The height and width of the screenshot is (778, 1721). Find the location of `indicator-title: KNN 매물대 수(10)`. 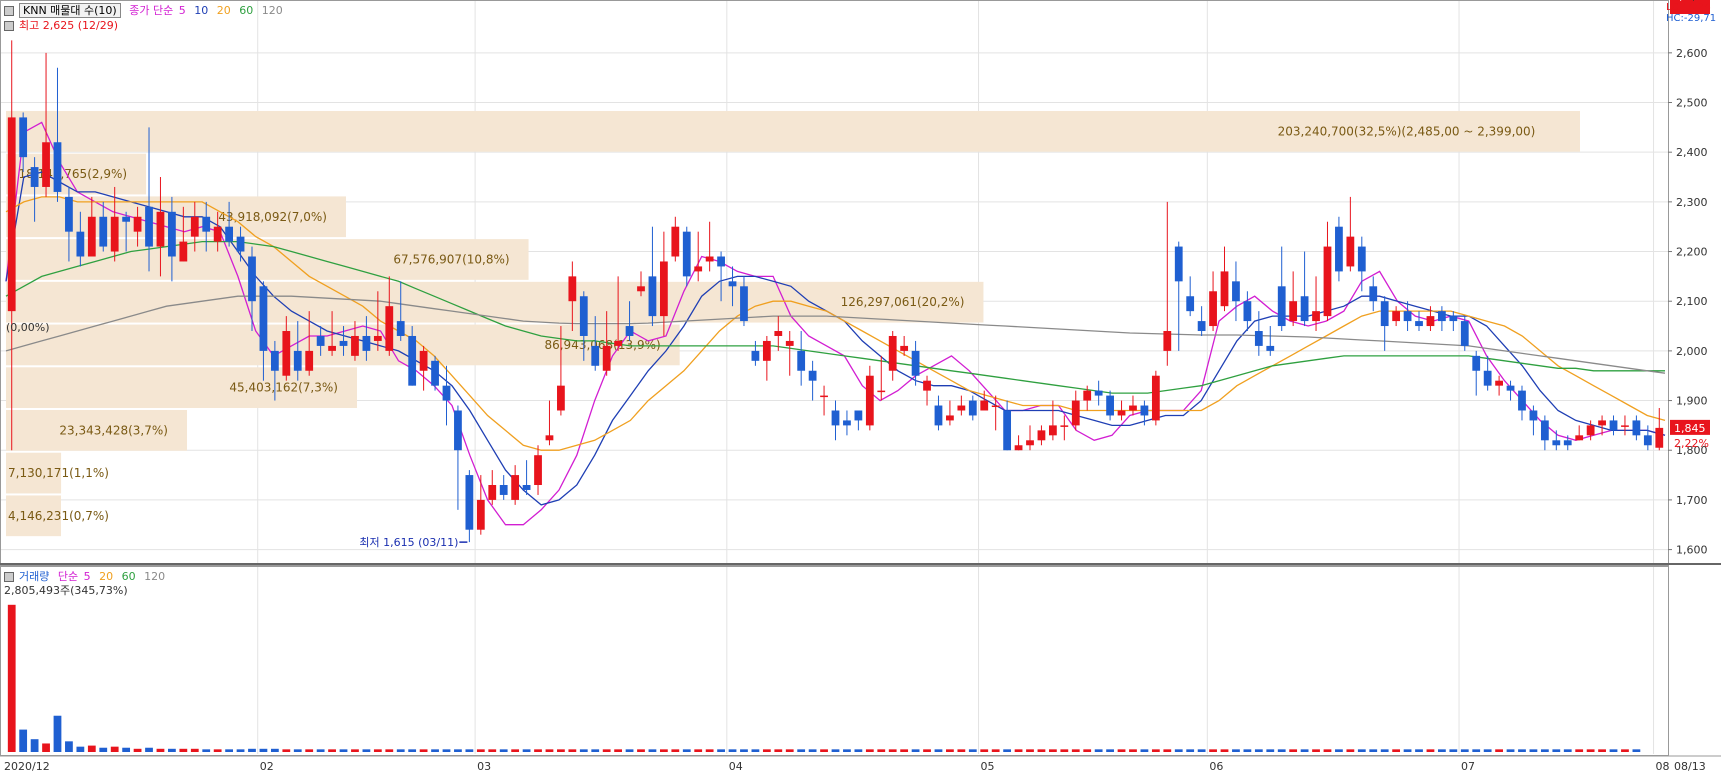

indicator-title: KNN 매물대 수(10) is located at coordinates (70, 10).